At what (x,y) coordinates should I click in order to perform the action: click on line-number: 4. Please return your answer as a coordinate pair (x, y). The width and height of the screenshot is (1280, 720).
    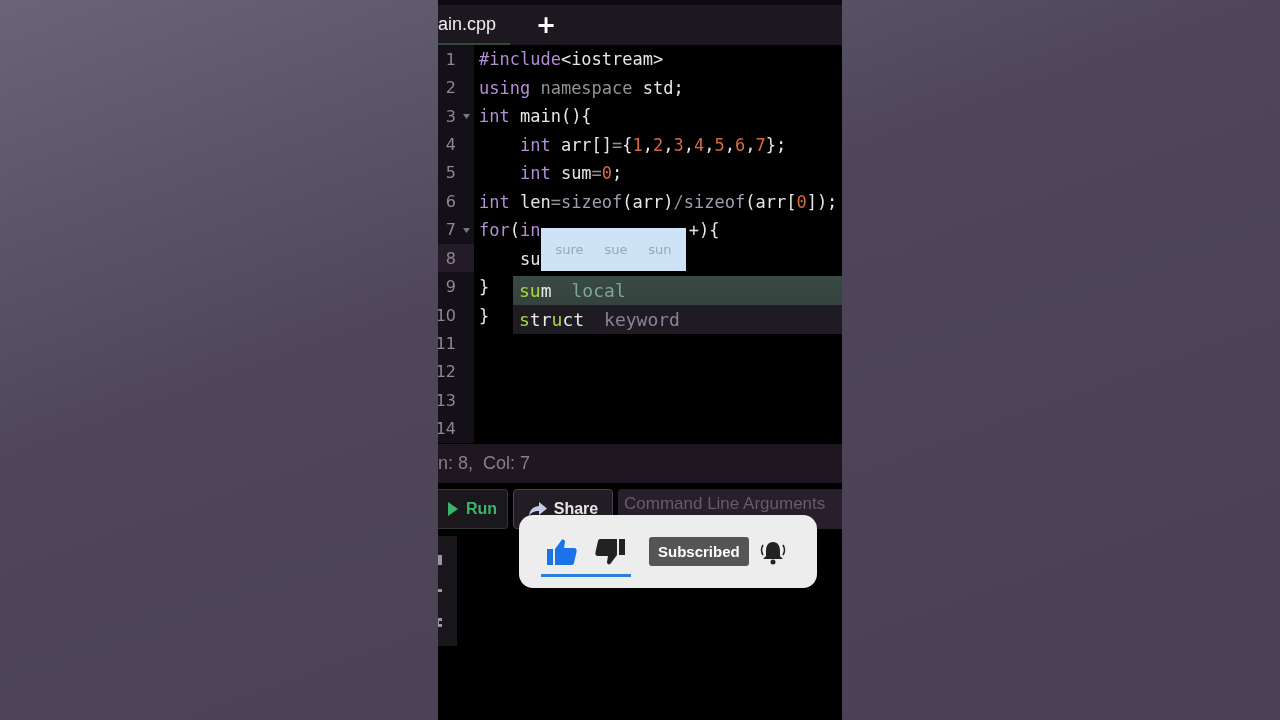
    Looking at the image, I should click on (450, 144).